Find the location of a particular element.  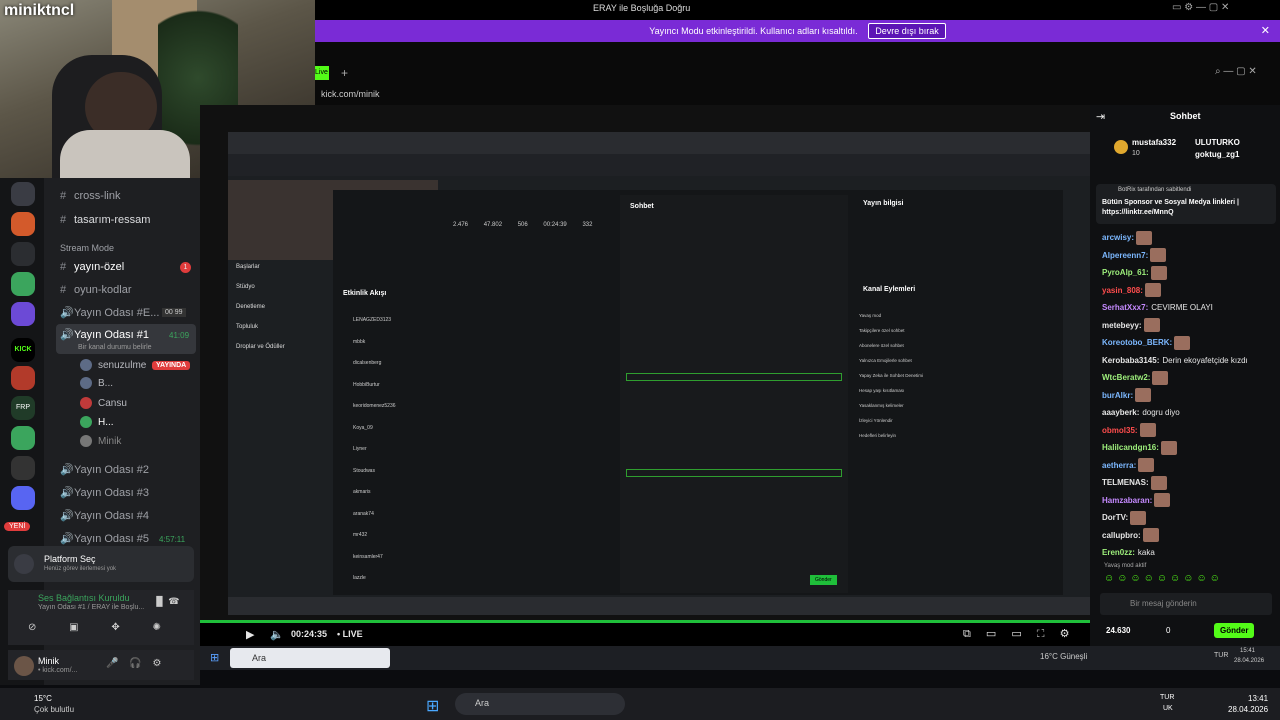

weather-desc: Çok bulutlu is located at coordinates (54, 709).